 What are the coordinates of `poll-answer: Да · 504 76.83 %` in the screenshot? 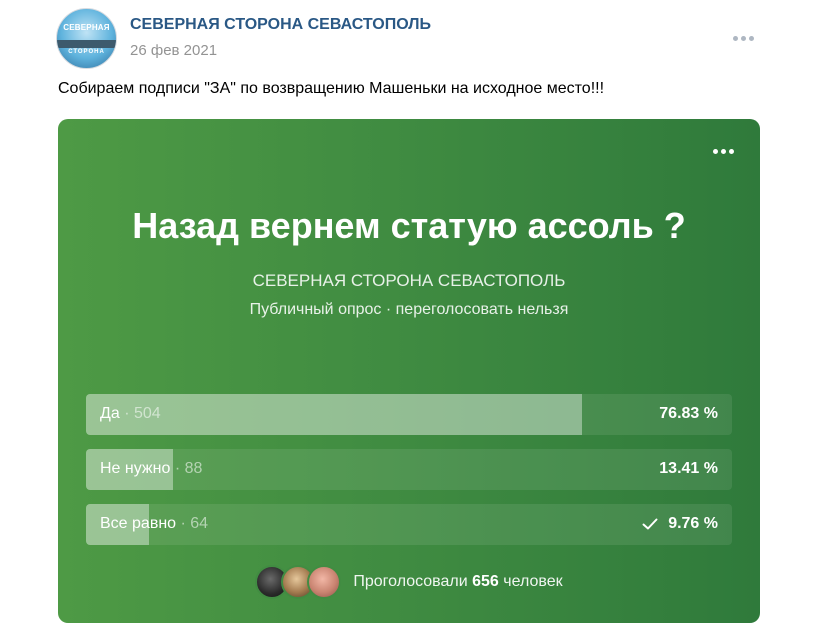 It's located at (409, 414).